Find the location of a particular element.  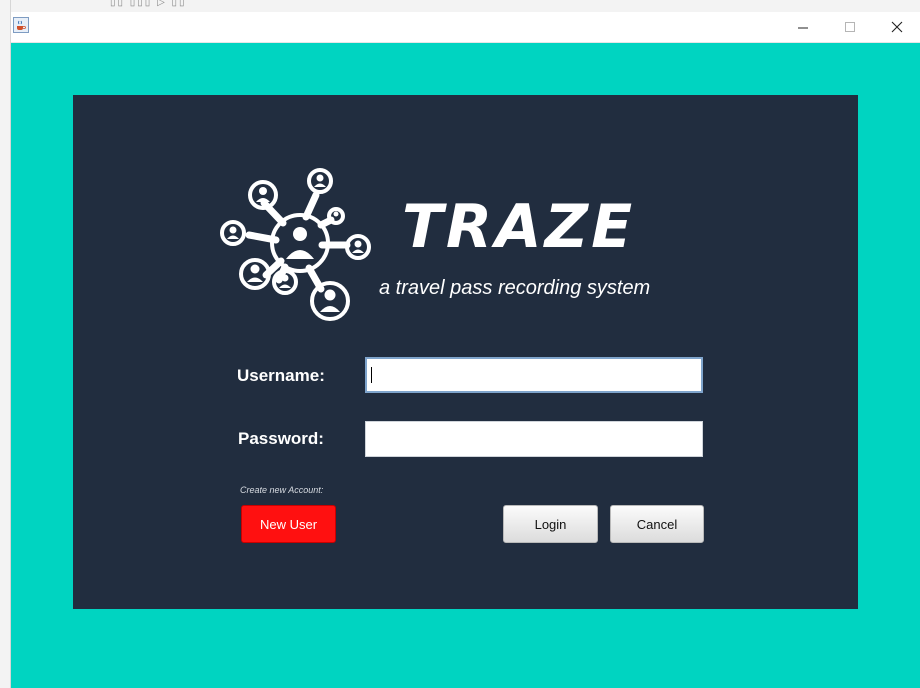

background-toolbar-icons: ▯▯ ▯▯▯ ▷ ▯▯ is located at coordinates (148, 4).